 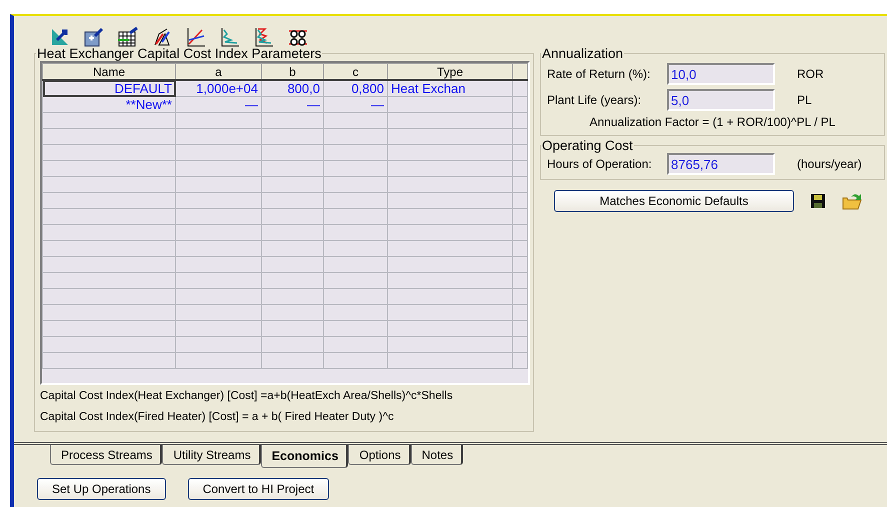 I want to click on tab: Notes, so click(x=437, y=455).